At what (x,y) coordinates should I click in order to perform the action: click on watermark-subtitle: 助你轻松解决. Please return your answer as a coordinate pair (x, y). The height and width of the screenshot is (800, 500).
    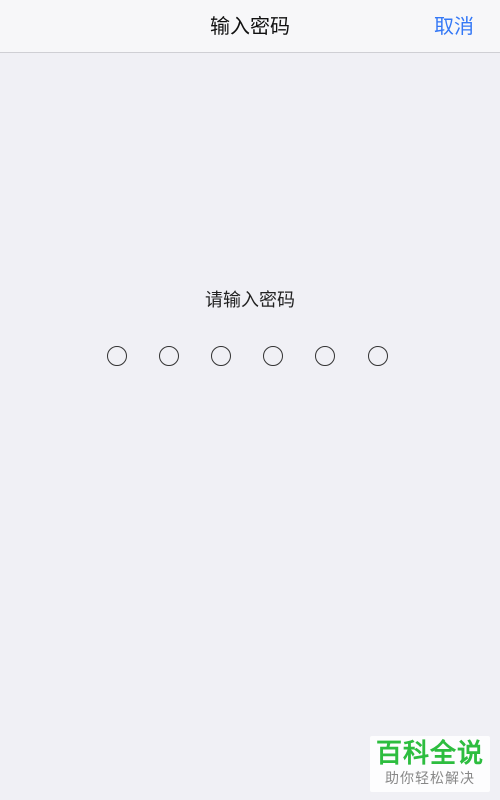
    Looking at the image, I should click on (430, 779).